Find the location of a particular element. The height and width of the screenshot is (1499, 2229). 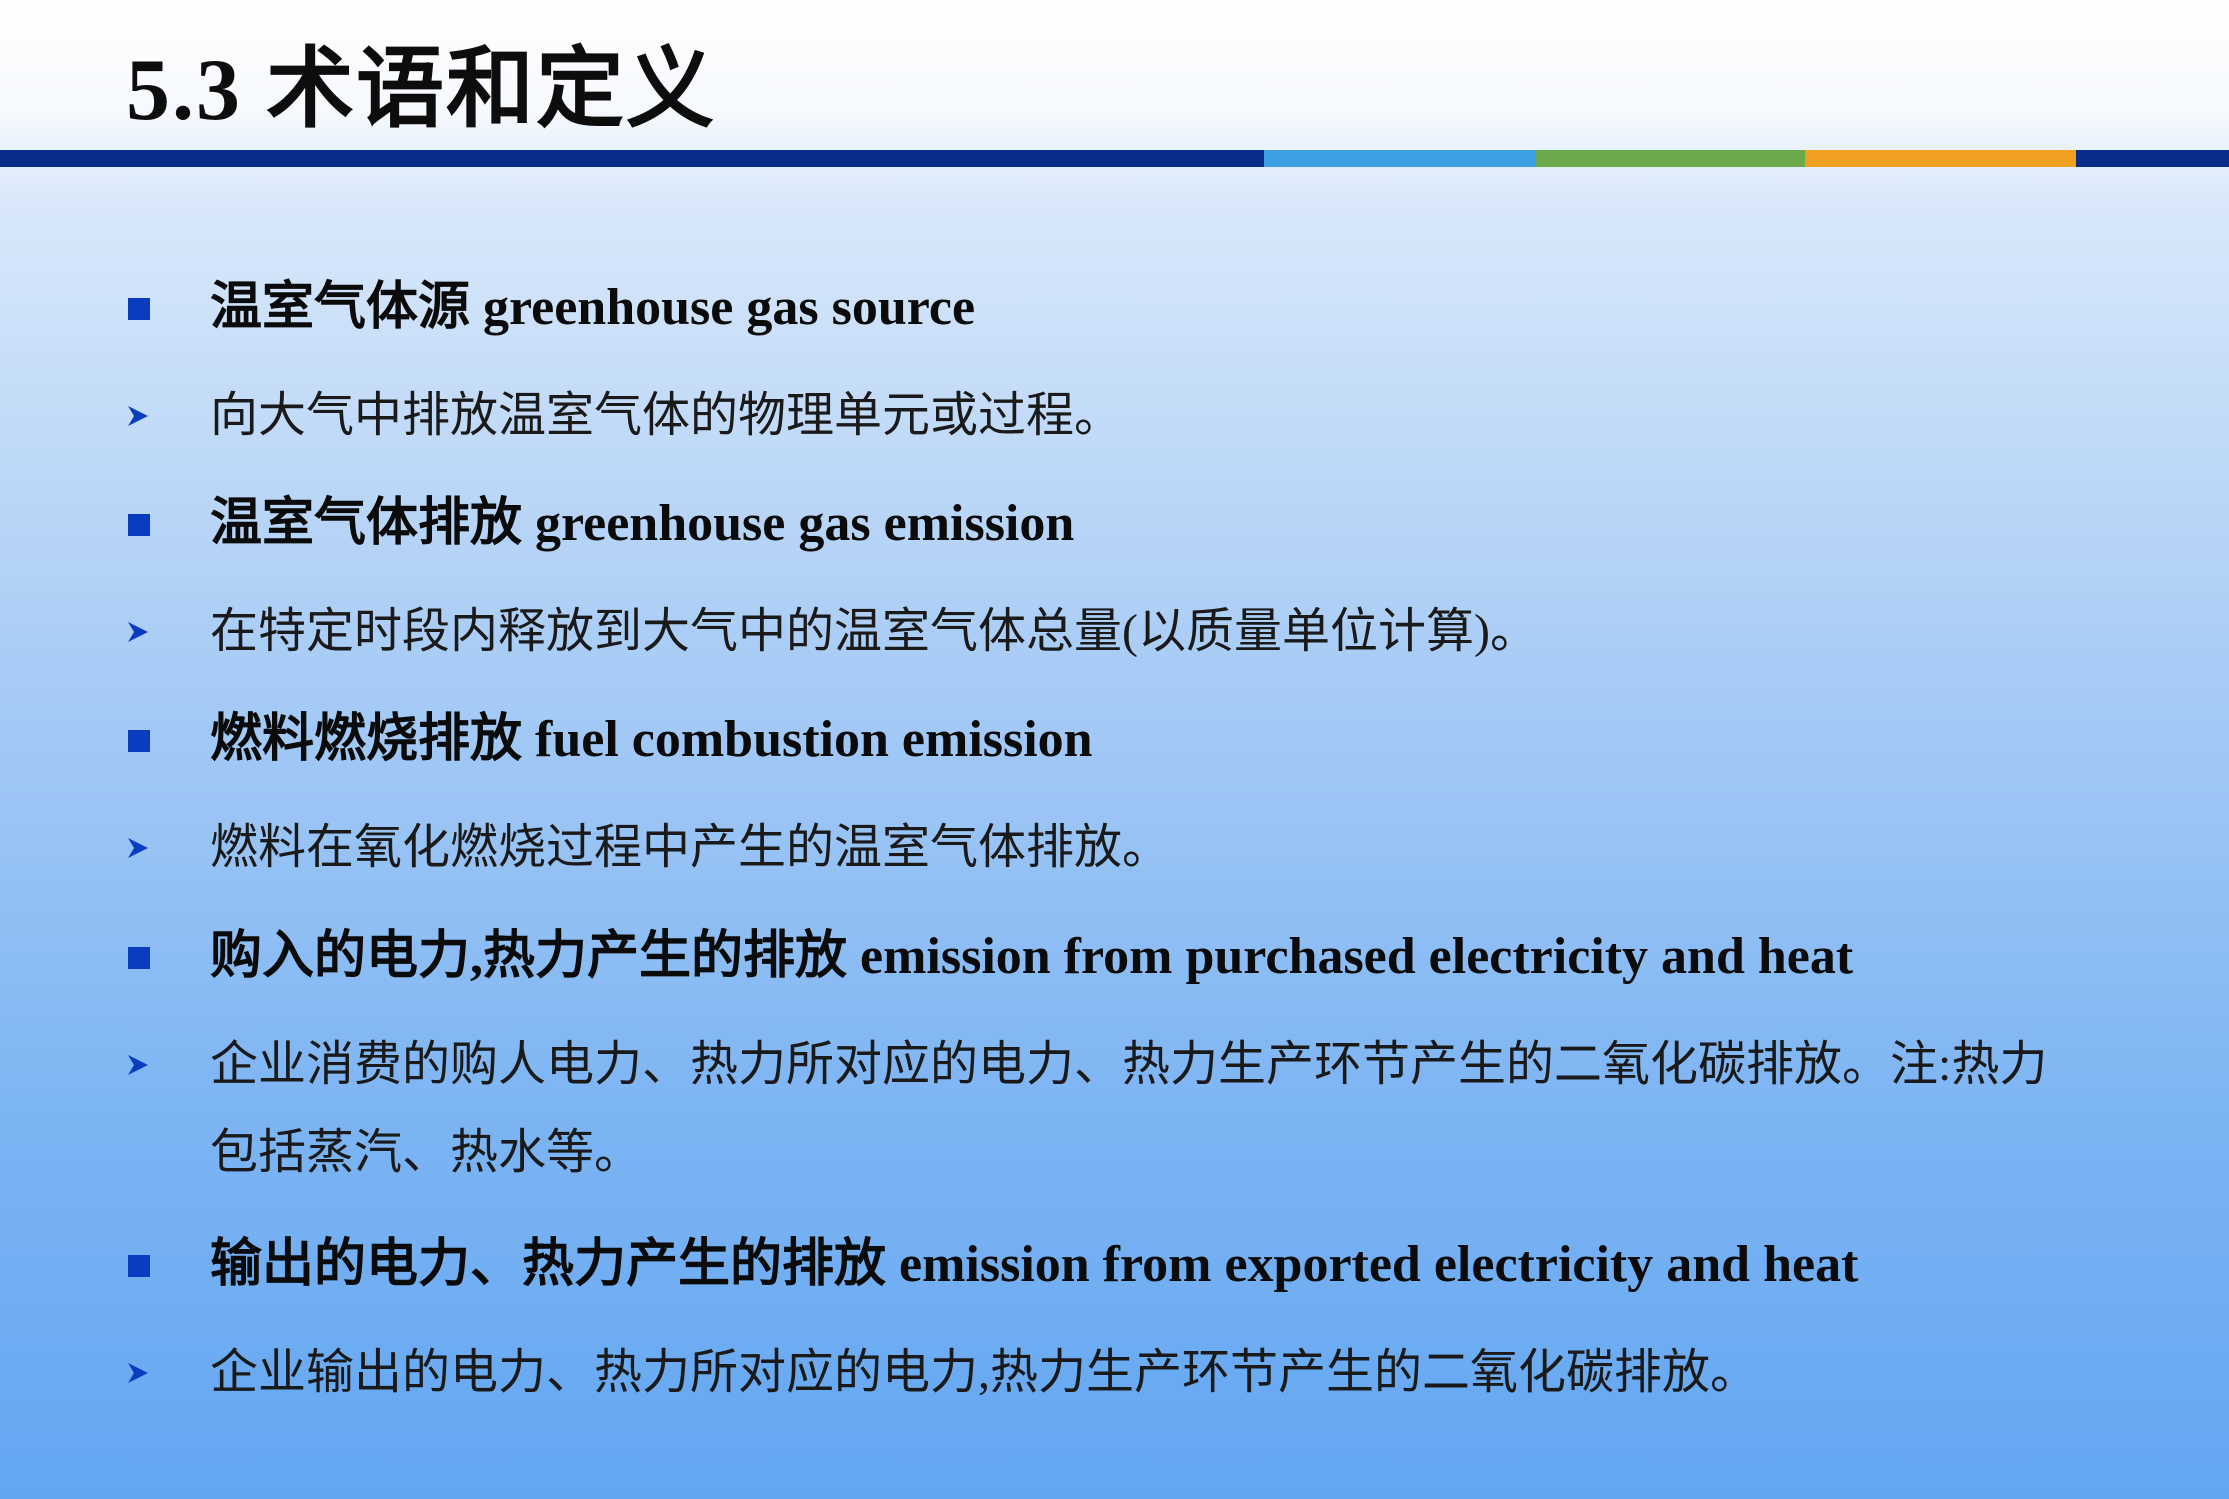

term-heading: 燃料燃烧排放 fuel combustion emission is located at coordinates (651, 739).